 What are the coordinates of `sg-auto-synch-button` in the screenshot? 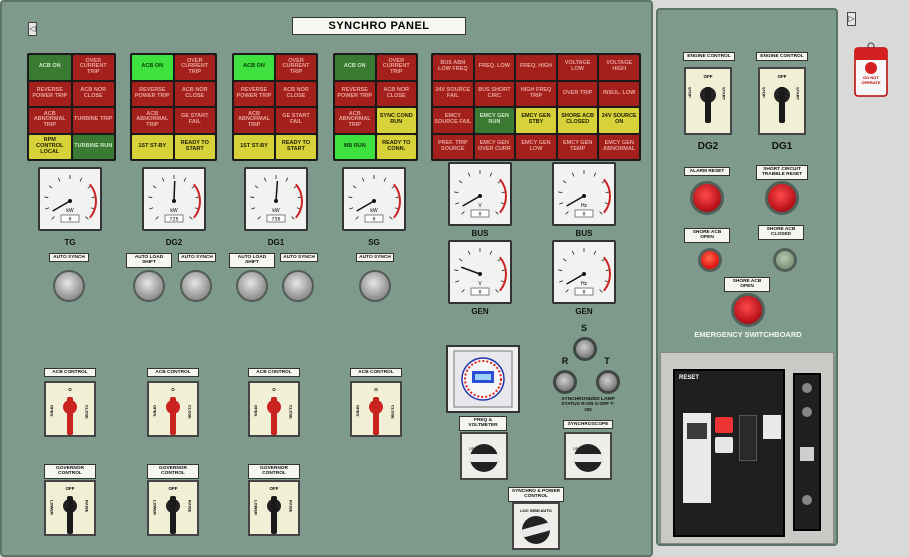 It's located at (375, 286).